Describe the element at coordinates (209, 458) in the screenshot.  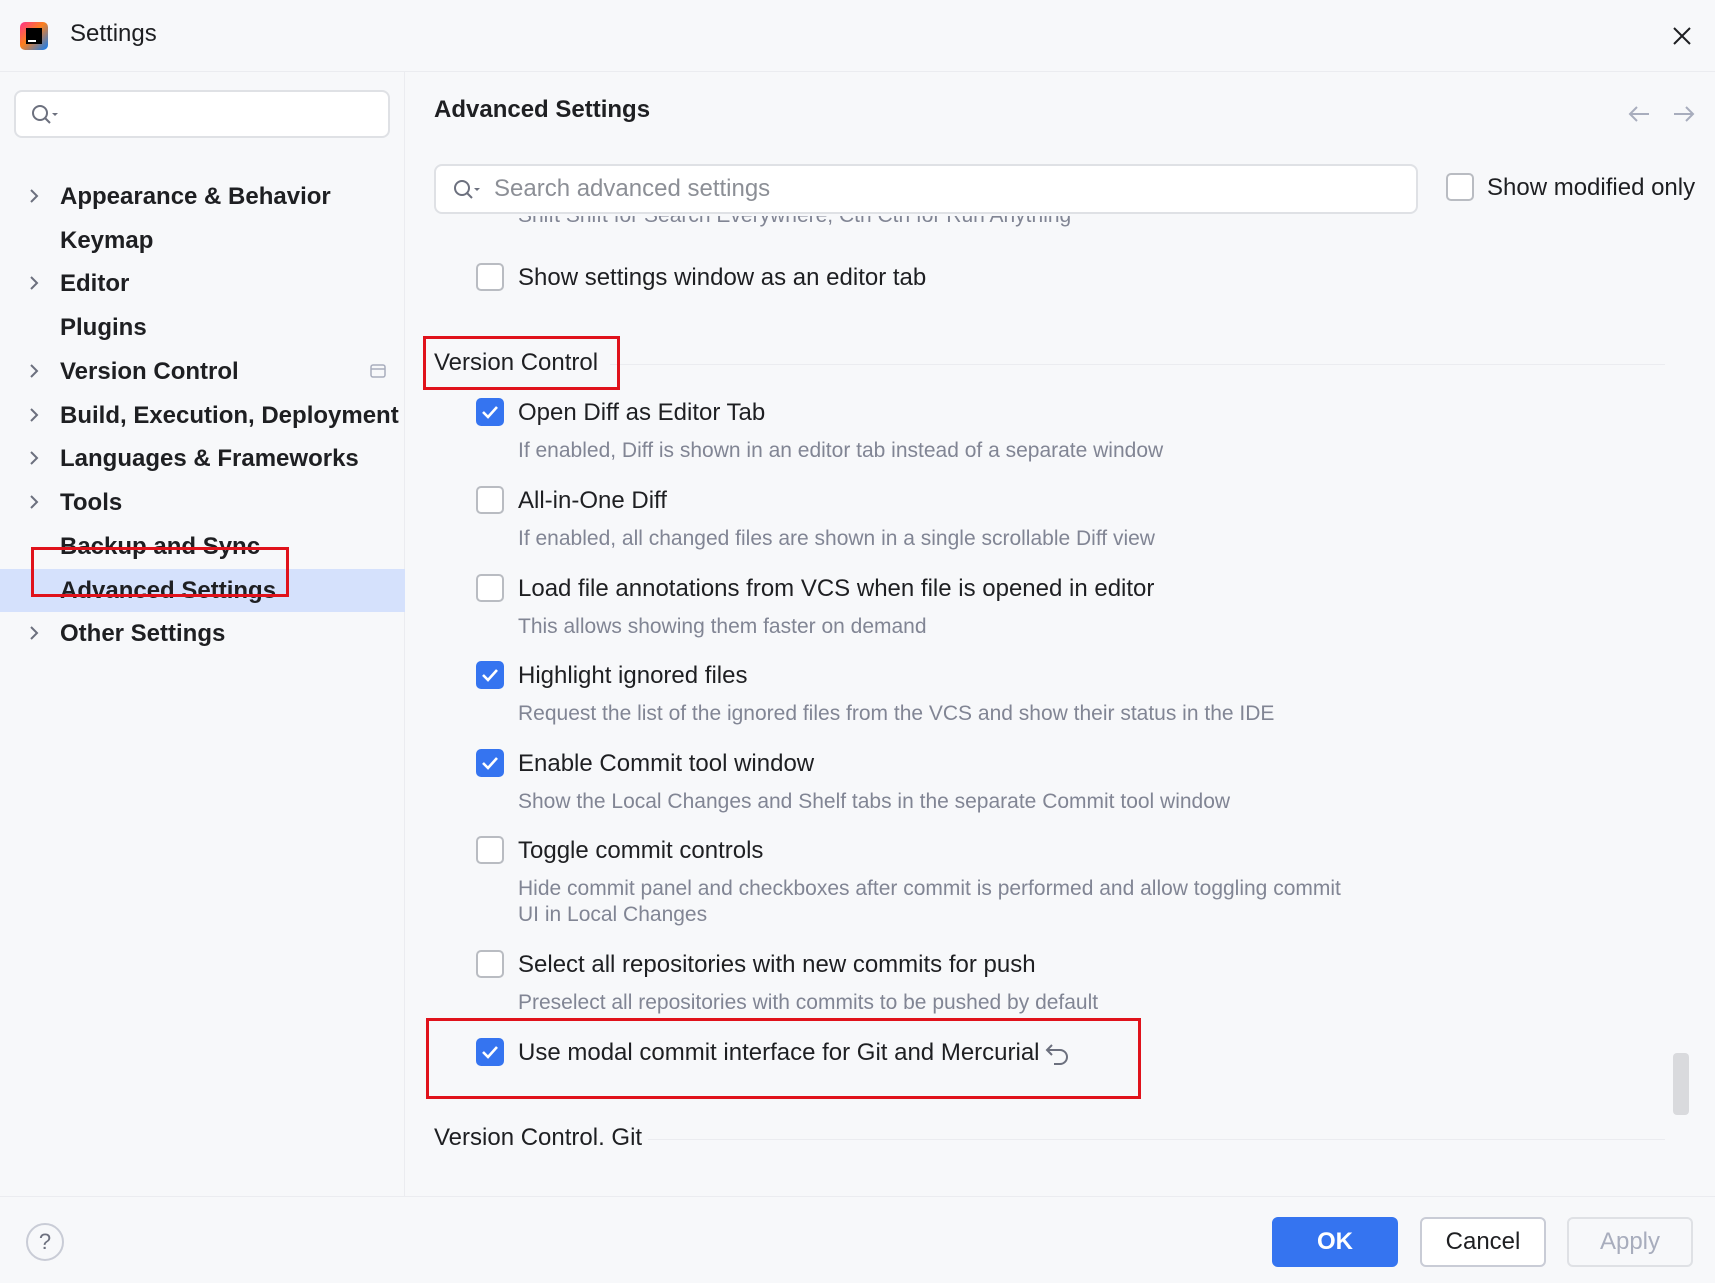
I see `sidebar-item-label: Languages & Frameworks` at that location.